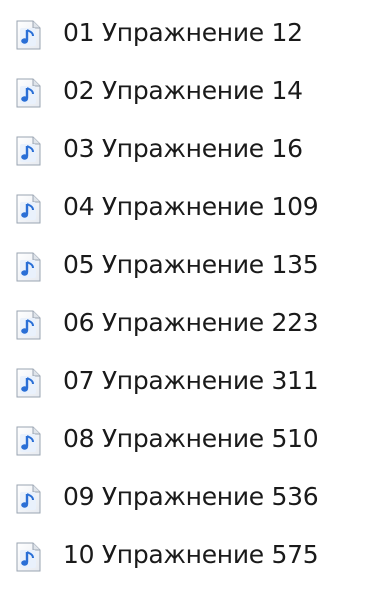 This screenshot has width=378, height=595. I want to click on file-name: 07 Упражнение 311, so click(191, 380).